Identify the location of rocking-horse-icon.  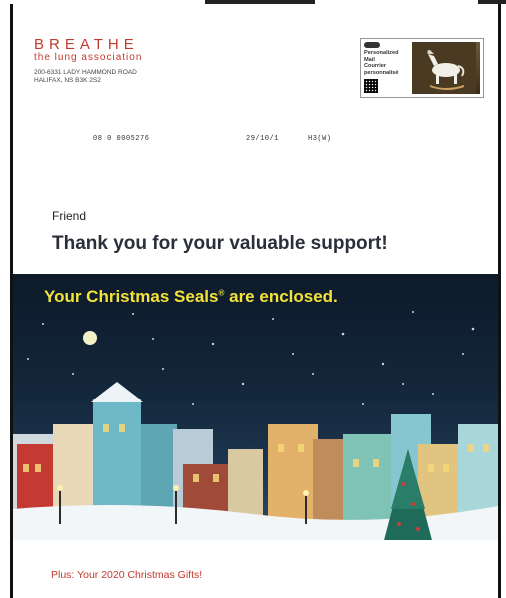
(444, 68).